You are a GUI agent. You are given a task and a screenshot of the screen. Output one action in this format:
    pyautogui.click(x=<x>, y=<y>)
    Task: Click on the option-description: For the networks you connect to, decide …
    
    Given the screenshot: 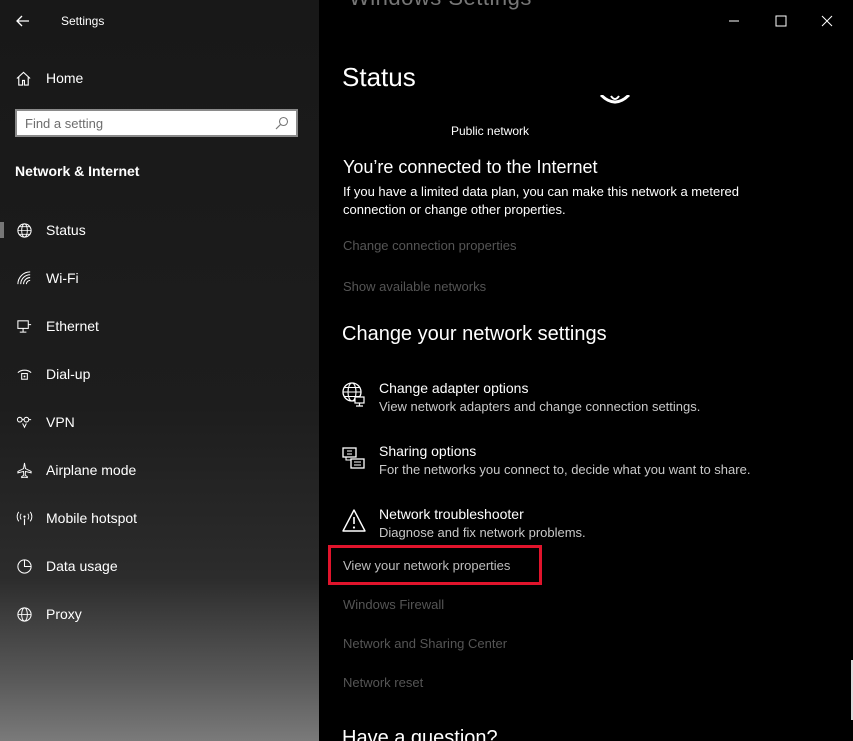 What is the action you would take?
    pyautogui.click(x=565, y=469)
    